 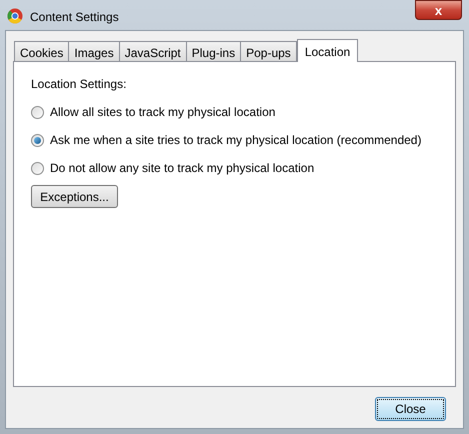 I want to click on browser-logo-icon, so click(x=15, y=16).